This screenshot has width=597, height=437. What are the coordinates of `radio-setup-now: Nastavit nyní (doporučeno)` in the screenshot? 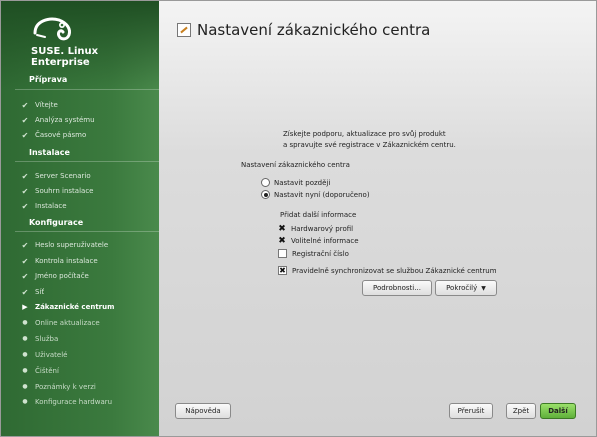 It's located at (315, 194).